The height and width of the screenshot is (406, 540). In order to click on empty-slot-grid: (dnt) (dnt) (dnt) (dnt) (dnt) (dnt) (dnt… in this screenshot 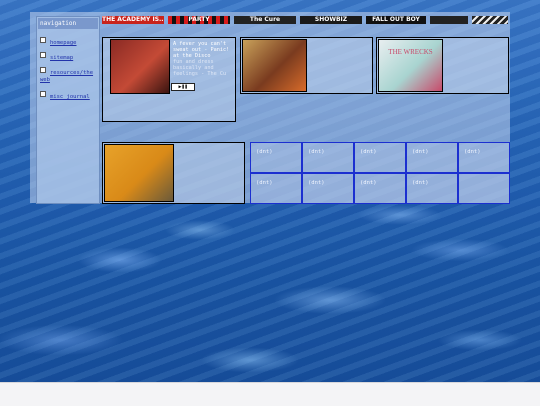, I will do `click(380, 173)`.